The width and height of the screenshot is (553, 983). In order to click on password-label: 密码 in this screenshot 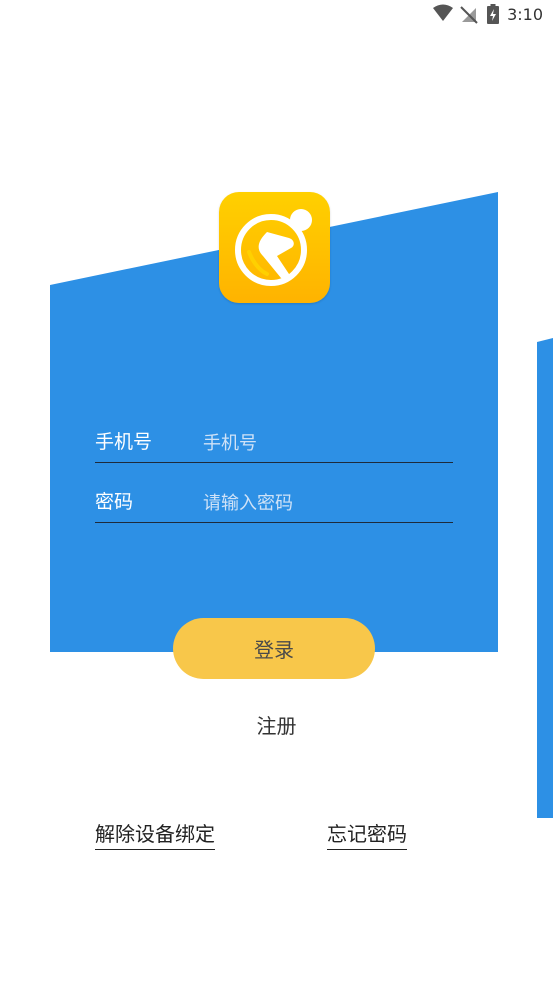, I will do `click(114, 502)`.